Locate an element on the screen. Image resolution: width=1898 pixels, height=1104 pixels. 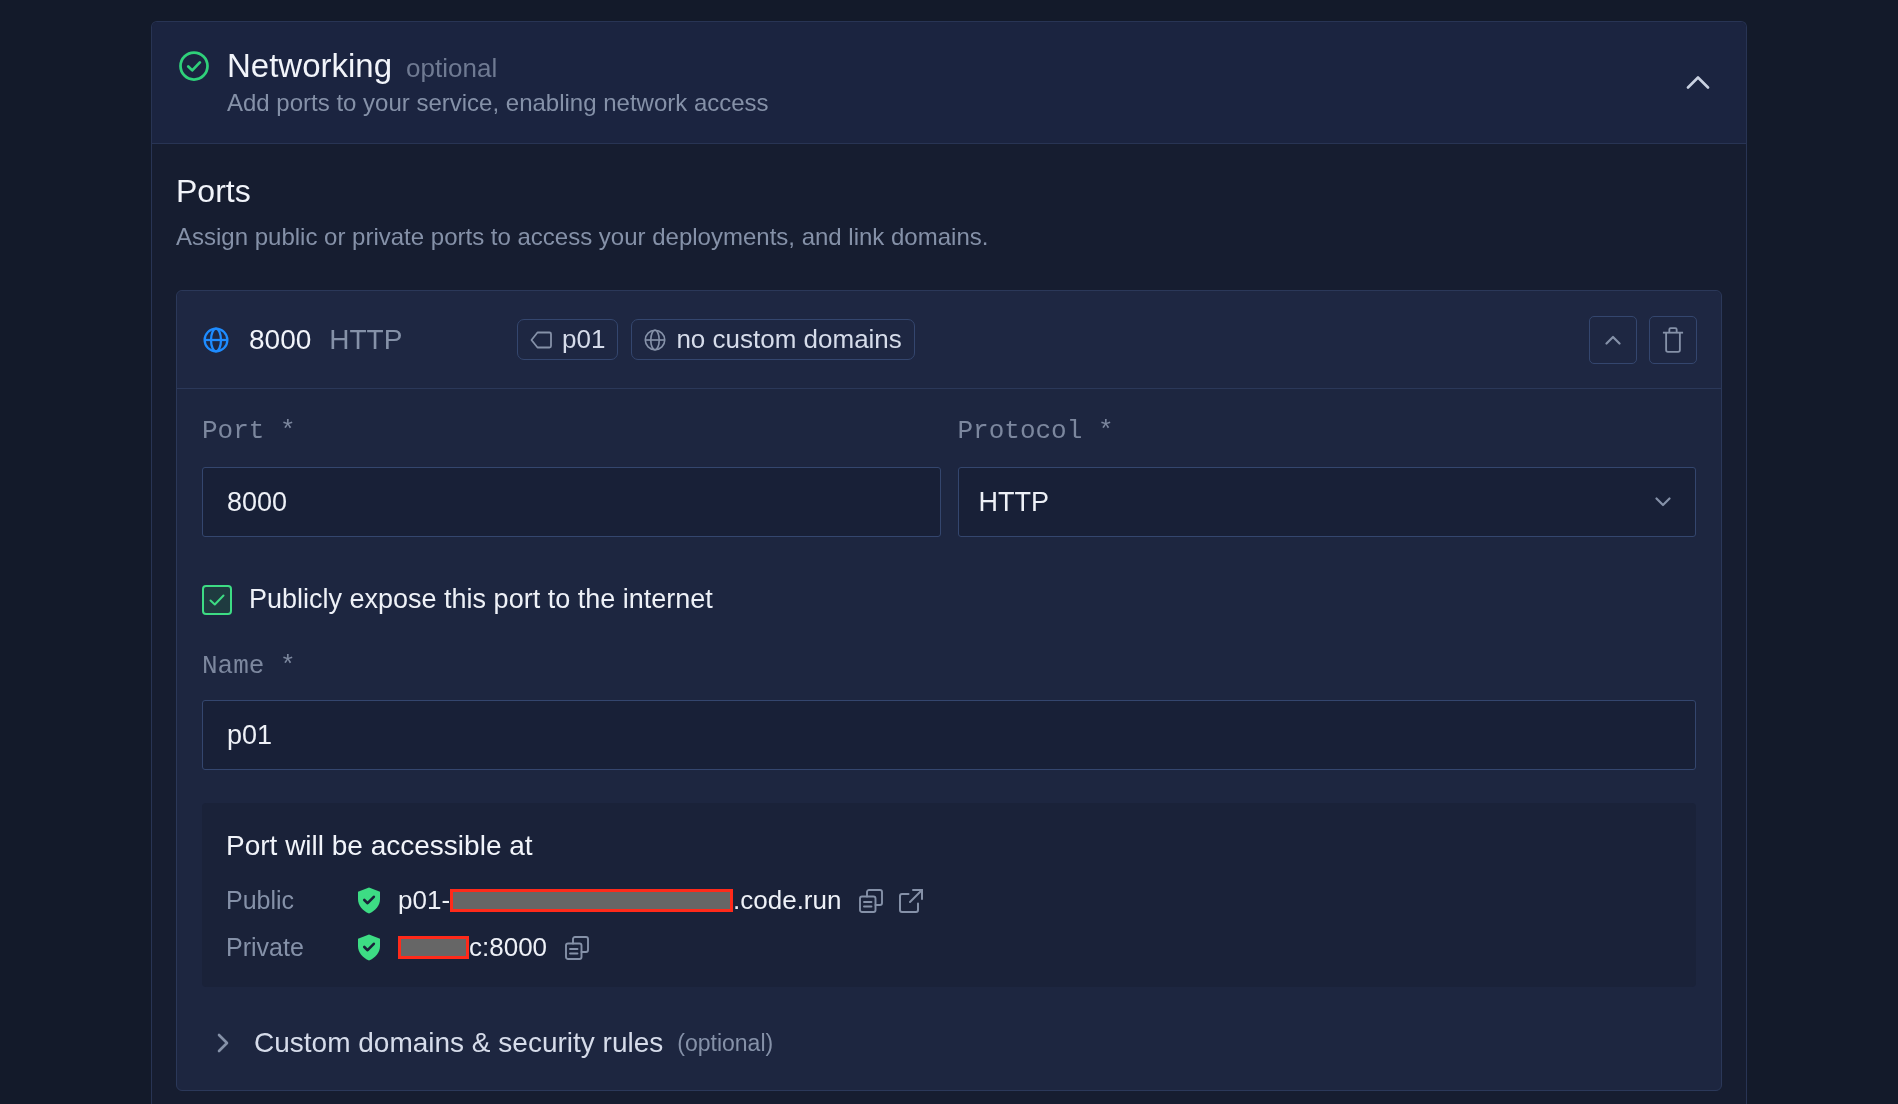
field-label: Name * is located at coordinates (249, 666).